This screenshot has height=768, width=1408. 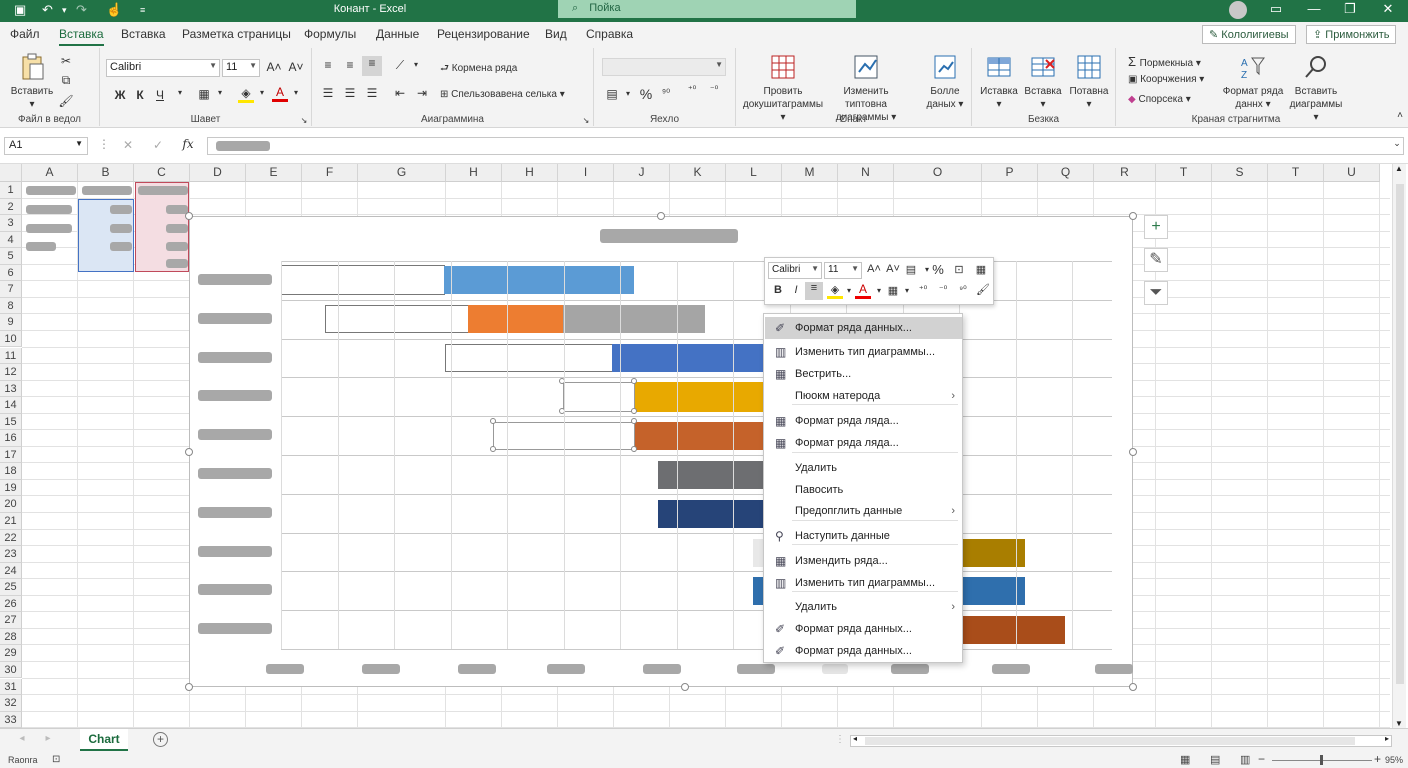 What do you see at coordinates (1089, 81) in the screenshot?
I see `format-cells-button: Потавна ▾` at bounding box center [1089, 81].